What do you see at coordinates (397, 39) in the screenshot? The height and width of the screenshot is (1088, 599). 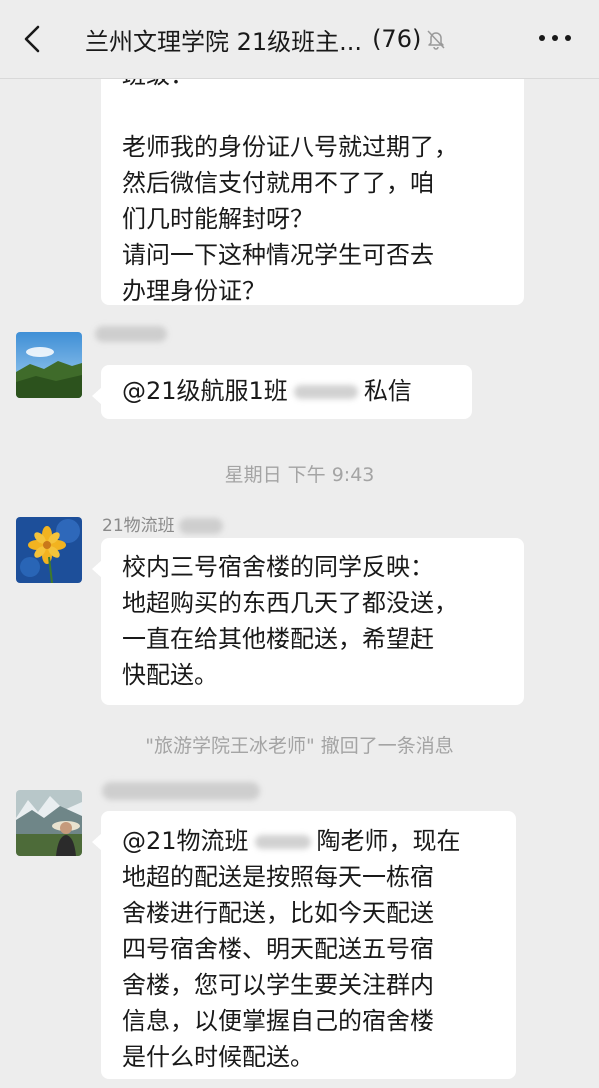 I see `member-count: (76)` at bounding box center [397, 39].